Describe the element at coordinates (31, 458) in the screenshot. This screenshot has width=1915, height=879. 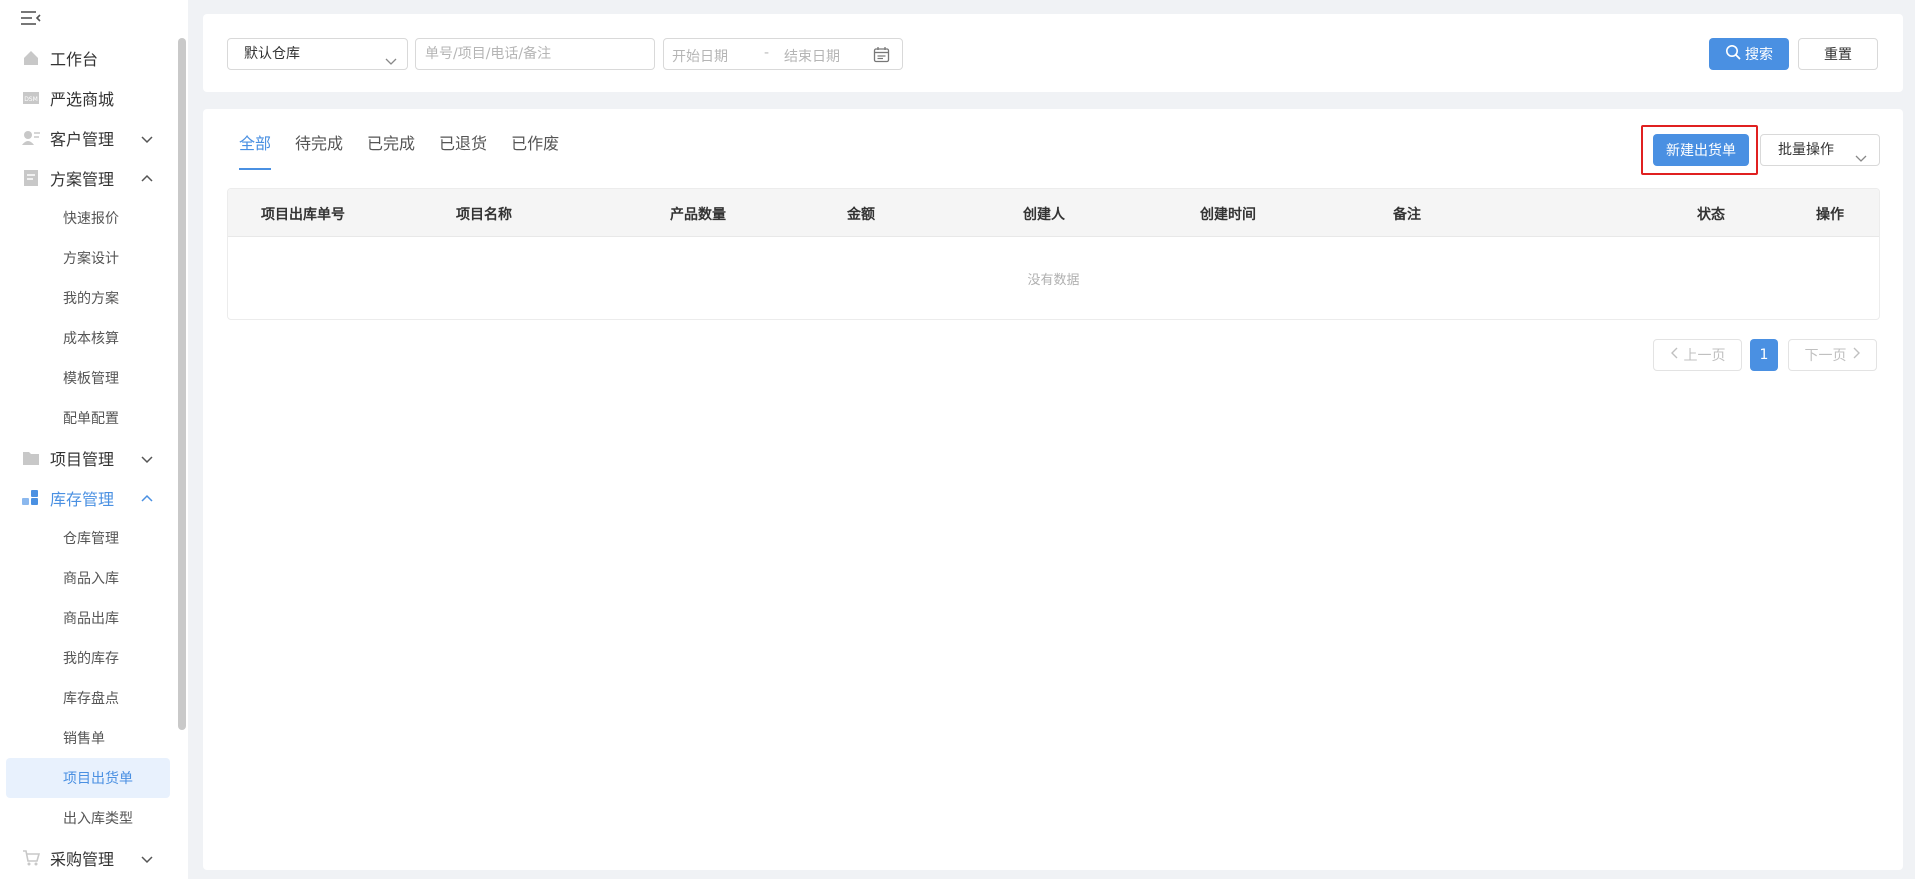
I see `folder-icon` at that location.